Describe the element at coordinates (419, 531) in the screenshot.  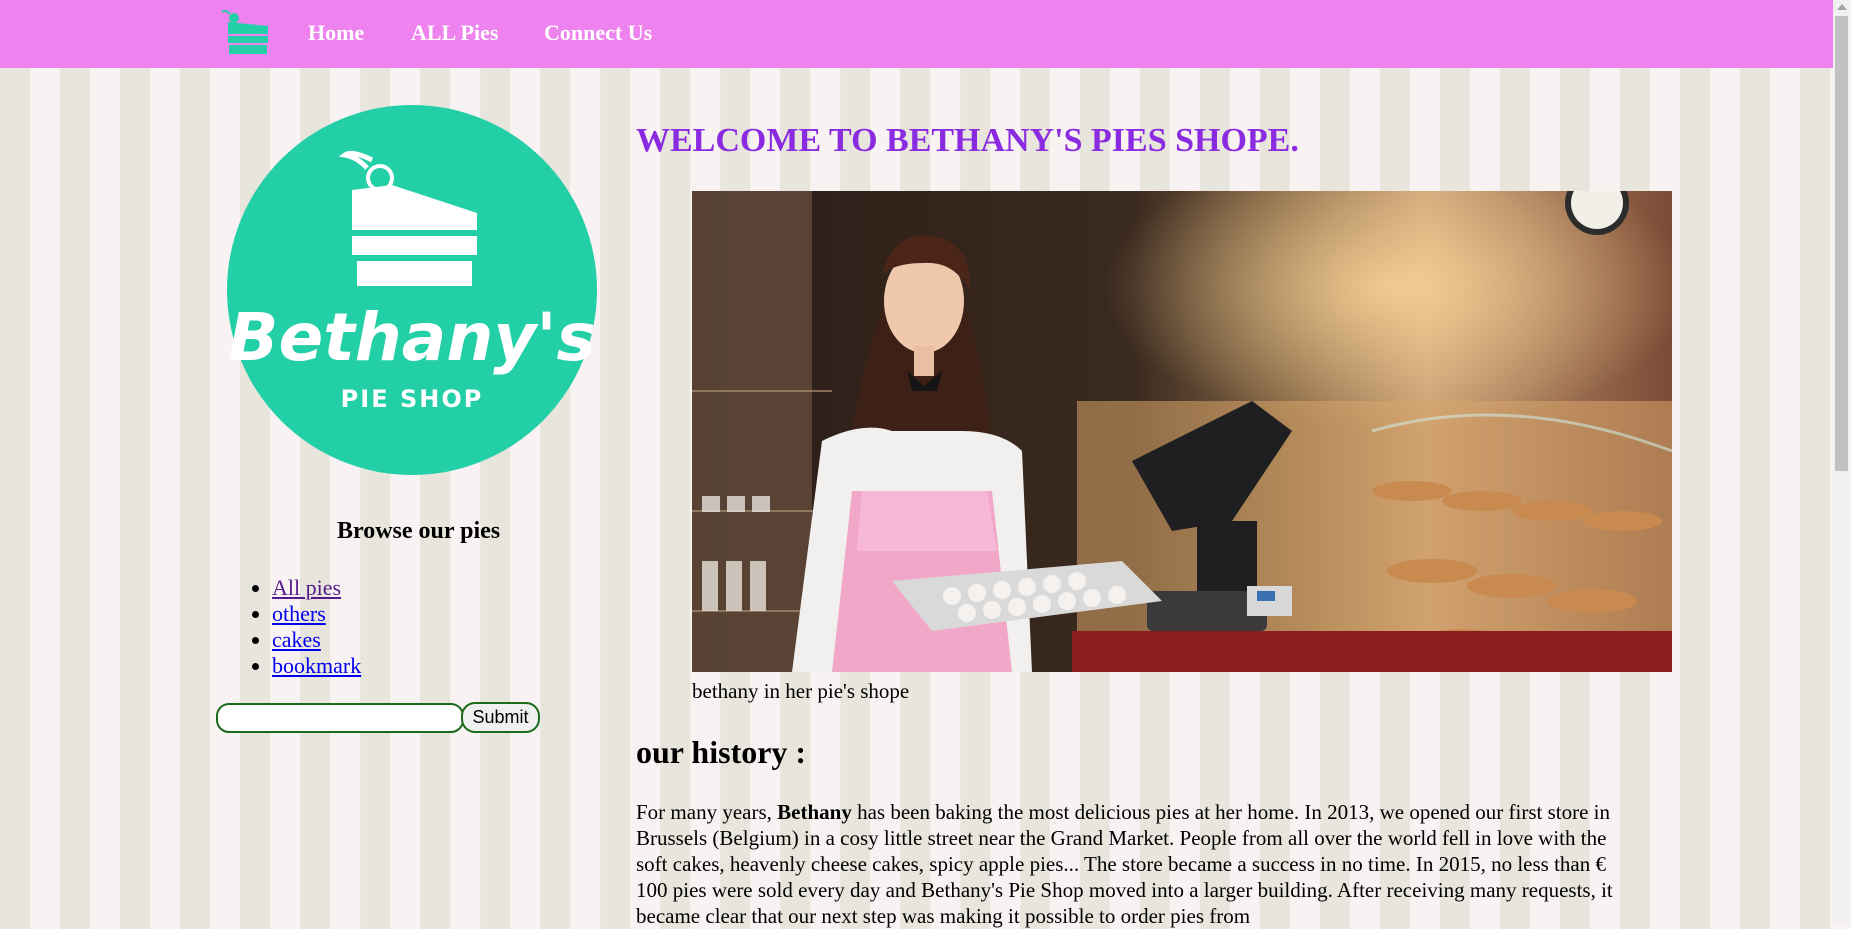
I see `browse-title: Browse our pies` at that location.